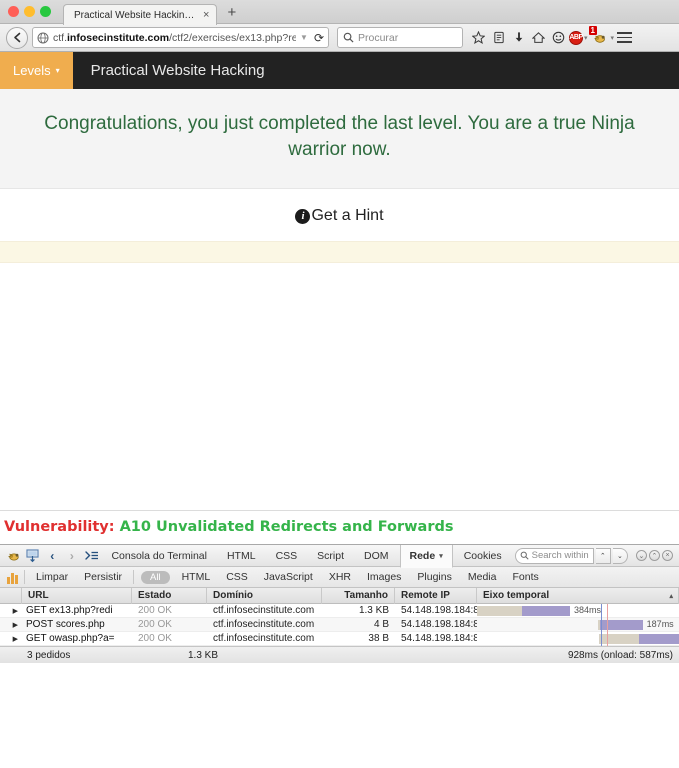 This screenshot has width=679, height=768. I want to click on column-header-url: URL, so click(77, 595).